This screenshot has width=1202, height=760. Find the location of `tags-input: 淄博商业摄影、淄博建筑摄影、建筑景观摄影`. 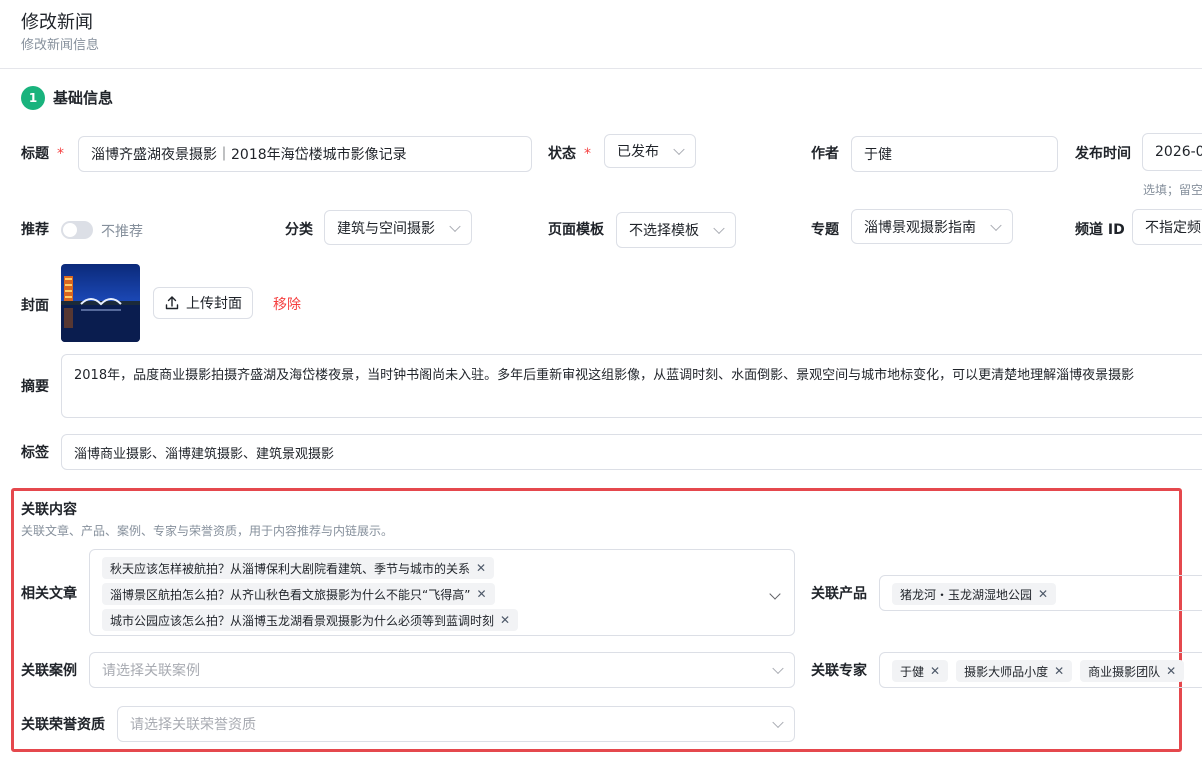

tags-input: 淄博商业摄影、淄博建筑摄影、建筑景观摄影 is located at coordinates (631, 452).